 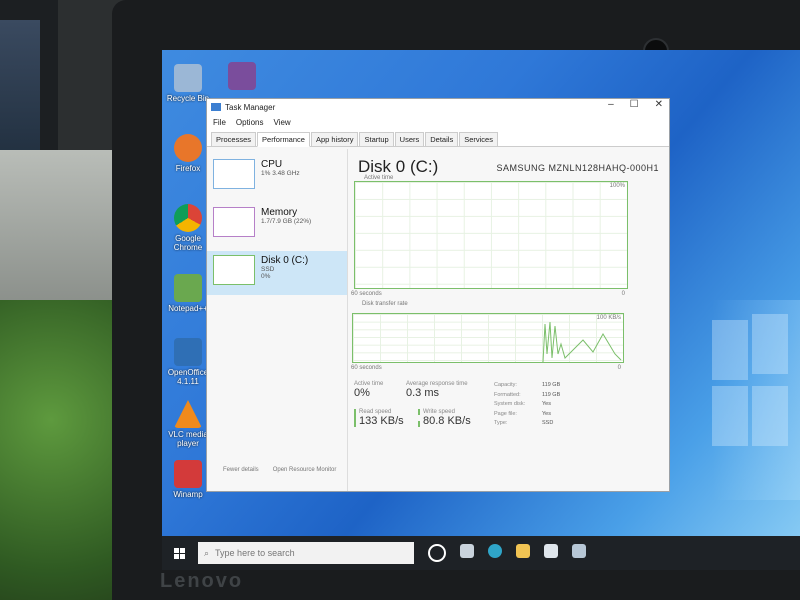 I want to click on task-manager-taskbar-icon, so click(x=579, y=551).